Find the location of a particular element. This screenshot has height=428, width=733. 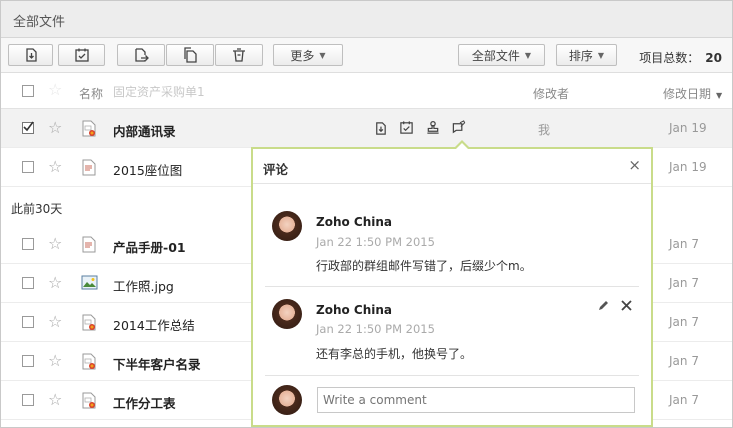

sort-button: 排序 ▼ is located at coordinates (586, 55).